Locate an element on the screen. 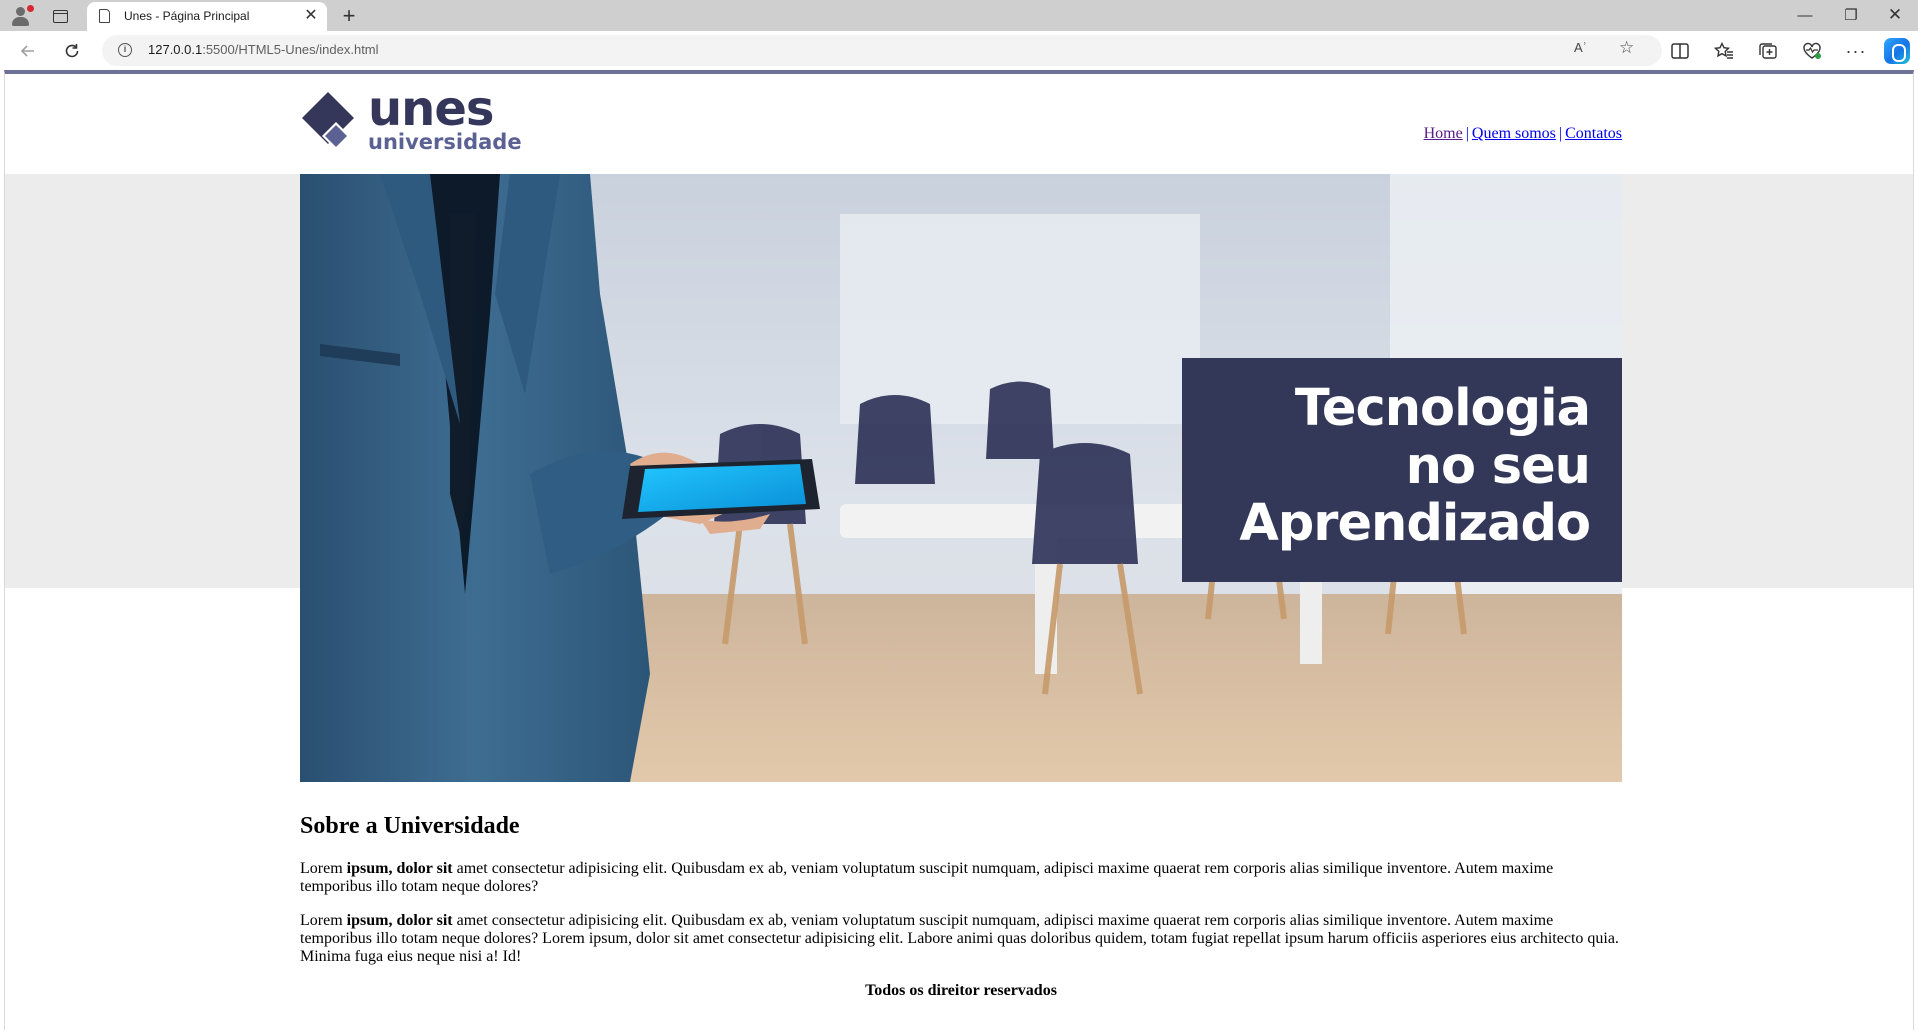 The width and height of the screenshot is (1918, 1031). nav-link-home: Home is located at coordinates (1443, 133).